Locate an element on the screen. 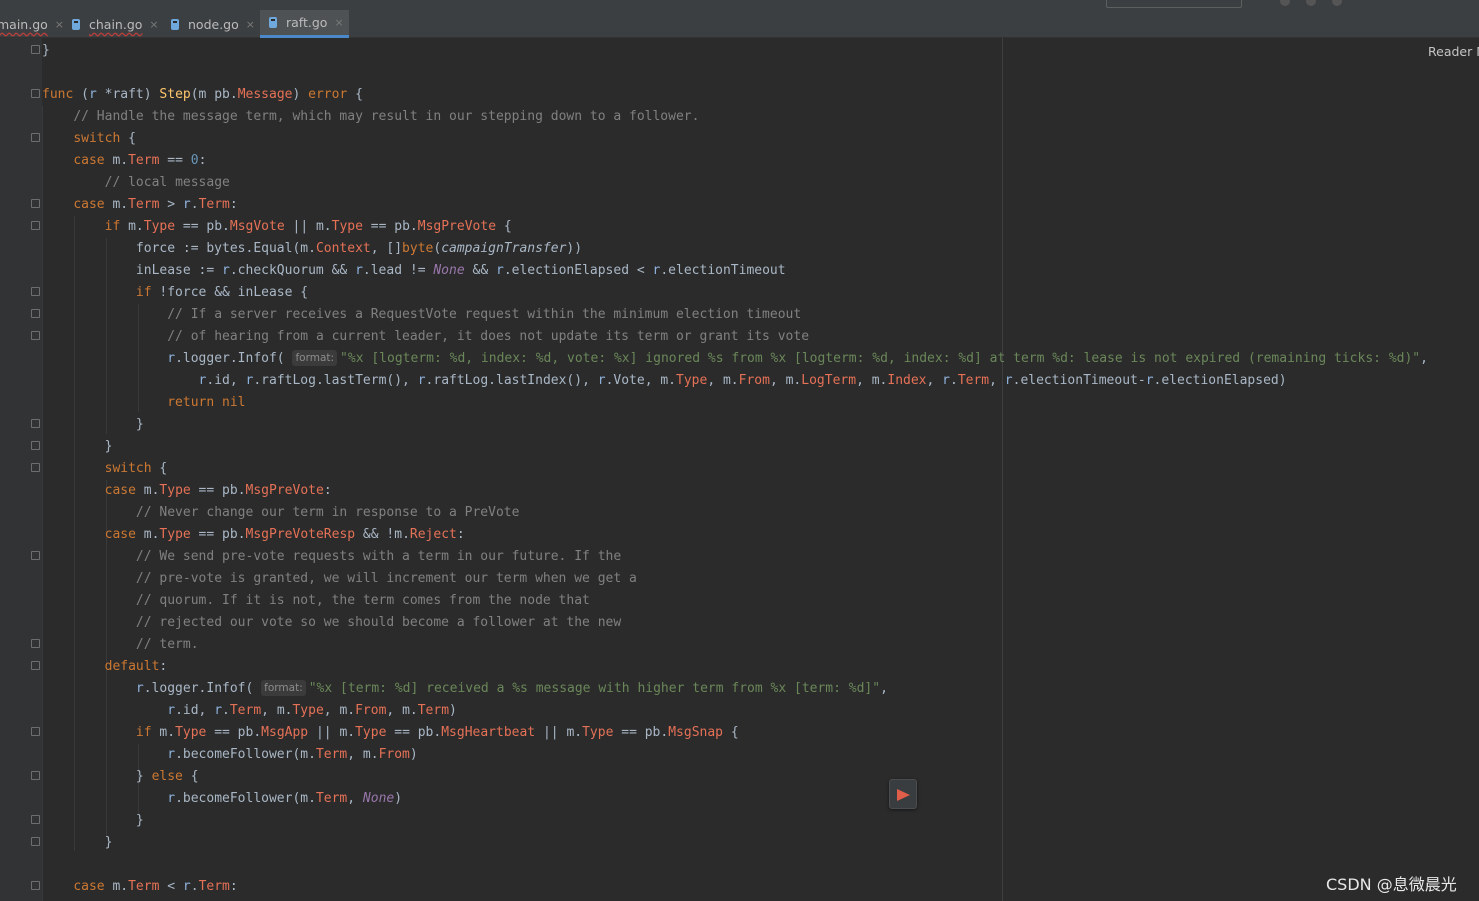 This screenshot has height=901, width=1479. code-line: case m.Term < r.Term: is located at coordinates (155, 886).